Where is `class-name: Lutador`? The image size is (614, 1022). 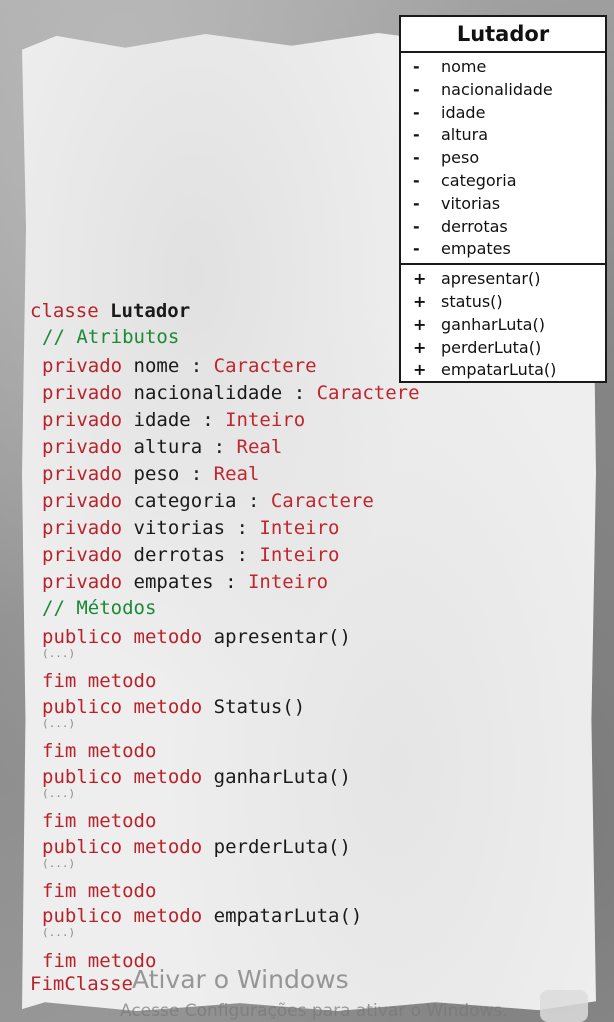 class-name: Lutador is located at coordinates (150, 311).